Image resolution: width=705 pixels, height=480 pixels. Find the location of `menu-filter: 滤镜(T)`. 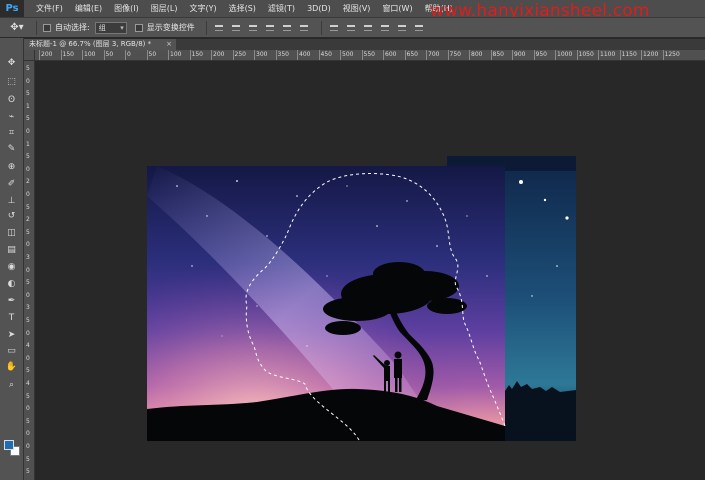

menu-filter: 滤镜(T) is located at coordinates (281, 8).